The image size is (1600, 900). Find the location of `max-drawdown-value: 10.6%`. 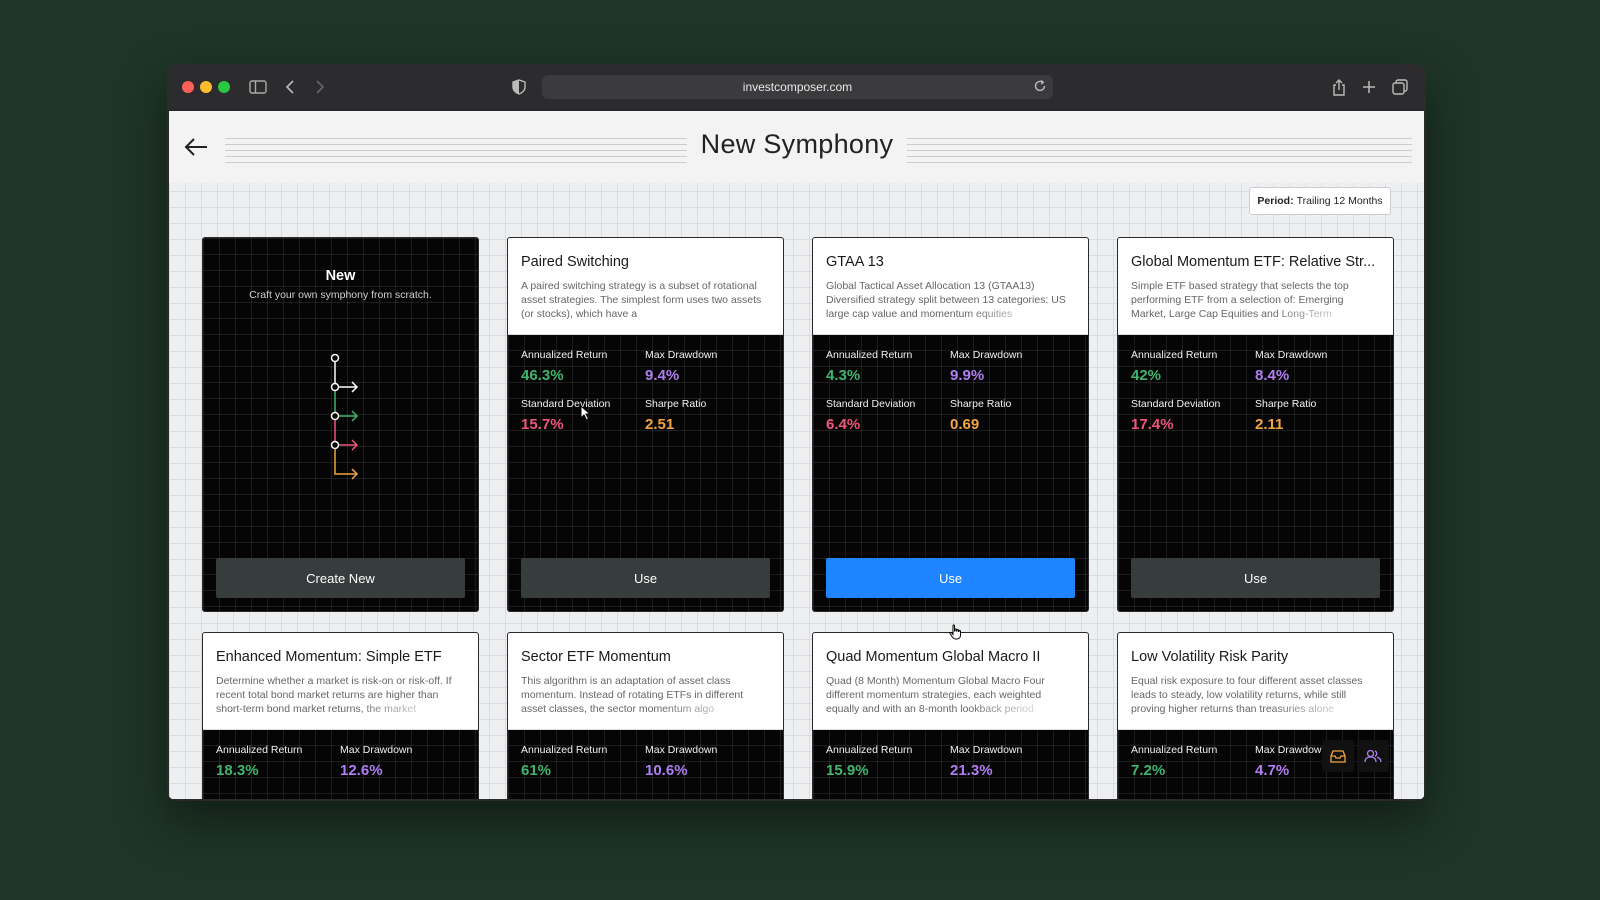

max-drawdown-value: 10.6% is located at coordinates (666, 770).